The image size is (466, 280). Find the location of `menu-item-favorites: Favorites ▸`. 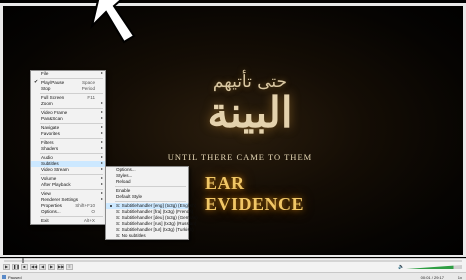

menu-item-favorites: Favorites ▸ is located at coordinates (68, 134).